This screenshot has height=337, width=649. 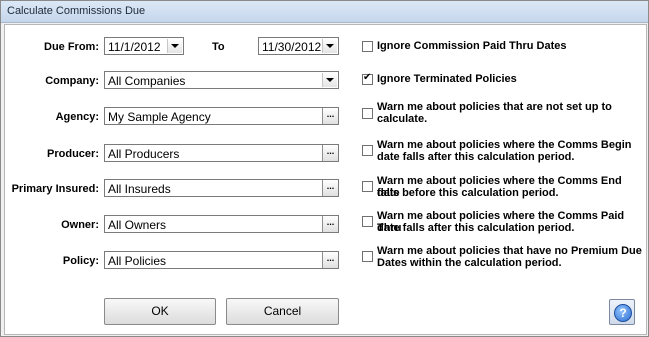 I want to click on primary-insured-value: All Insureds, so click(x=139, y=189).